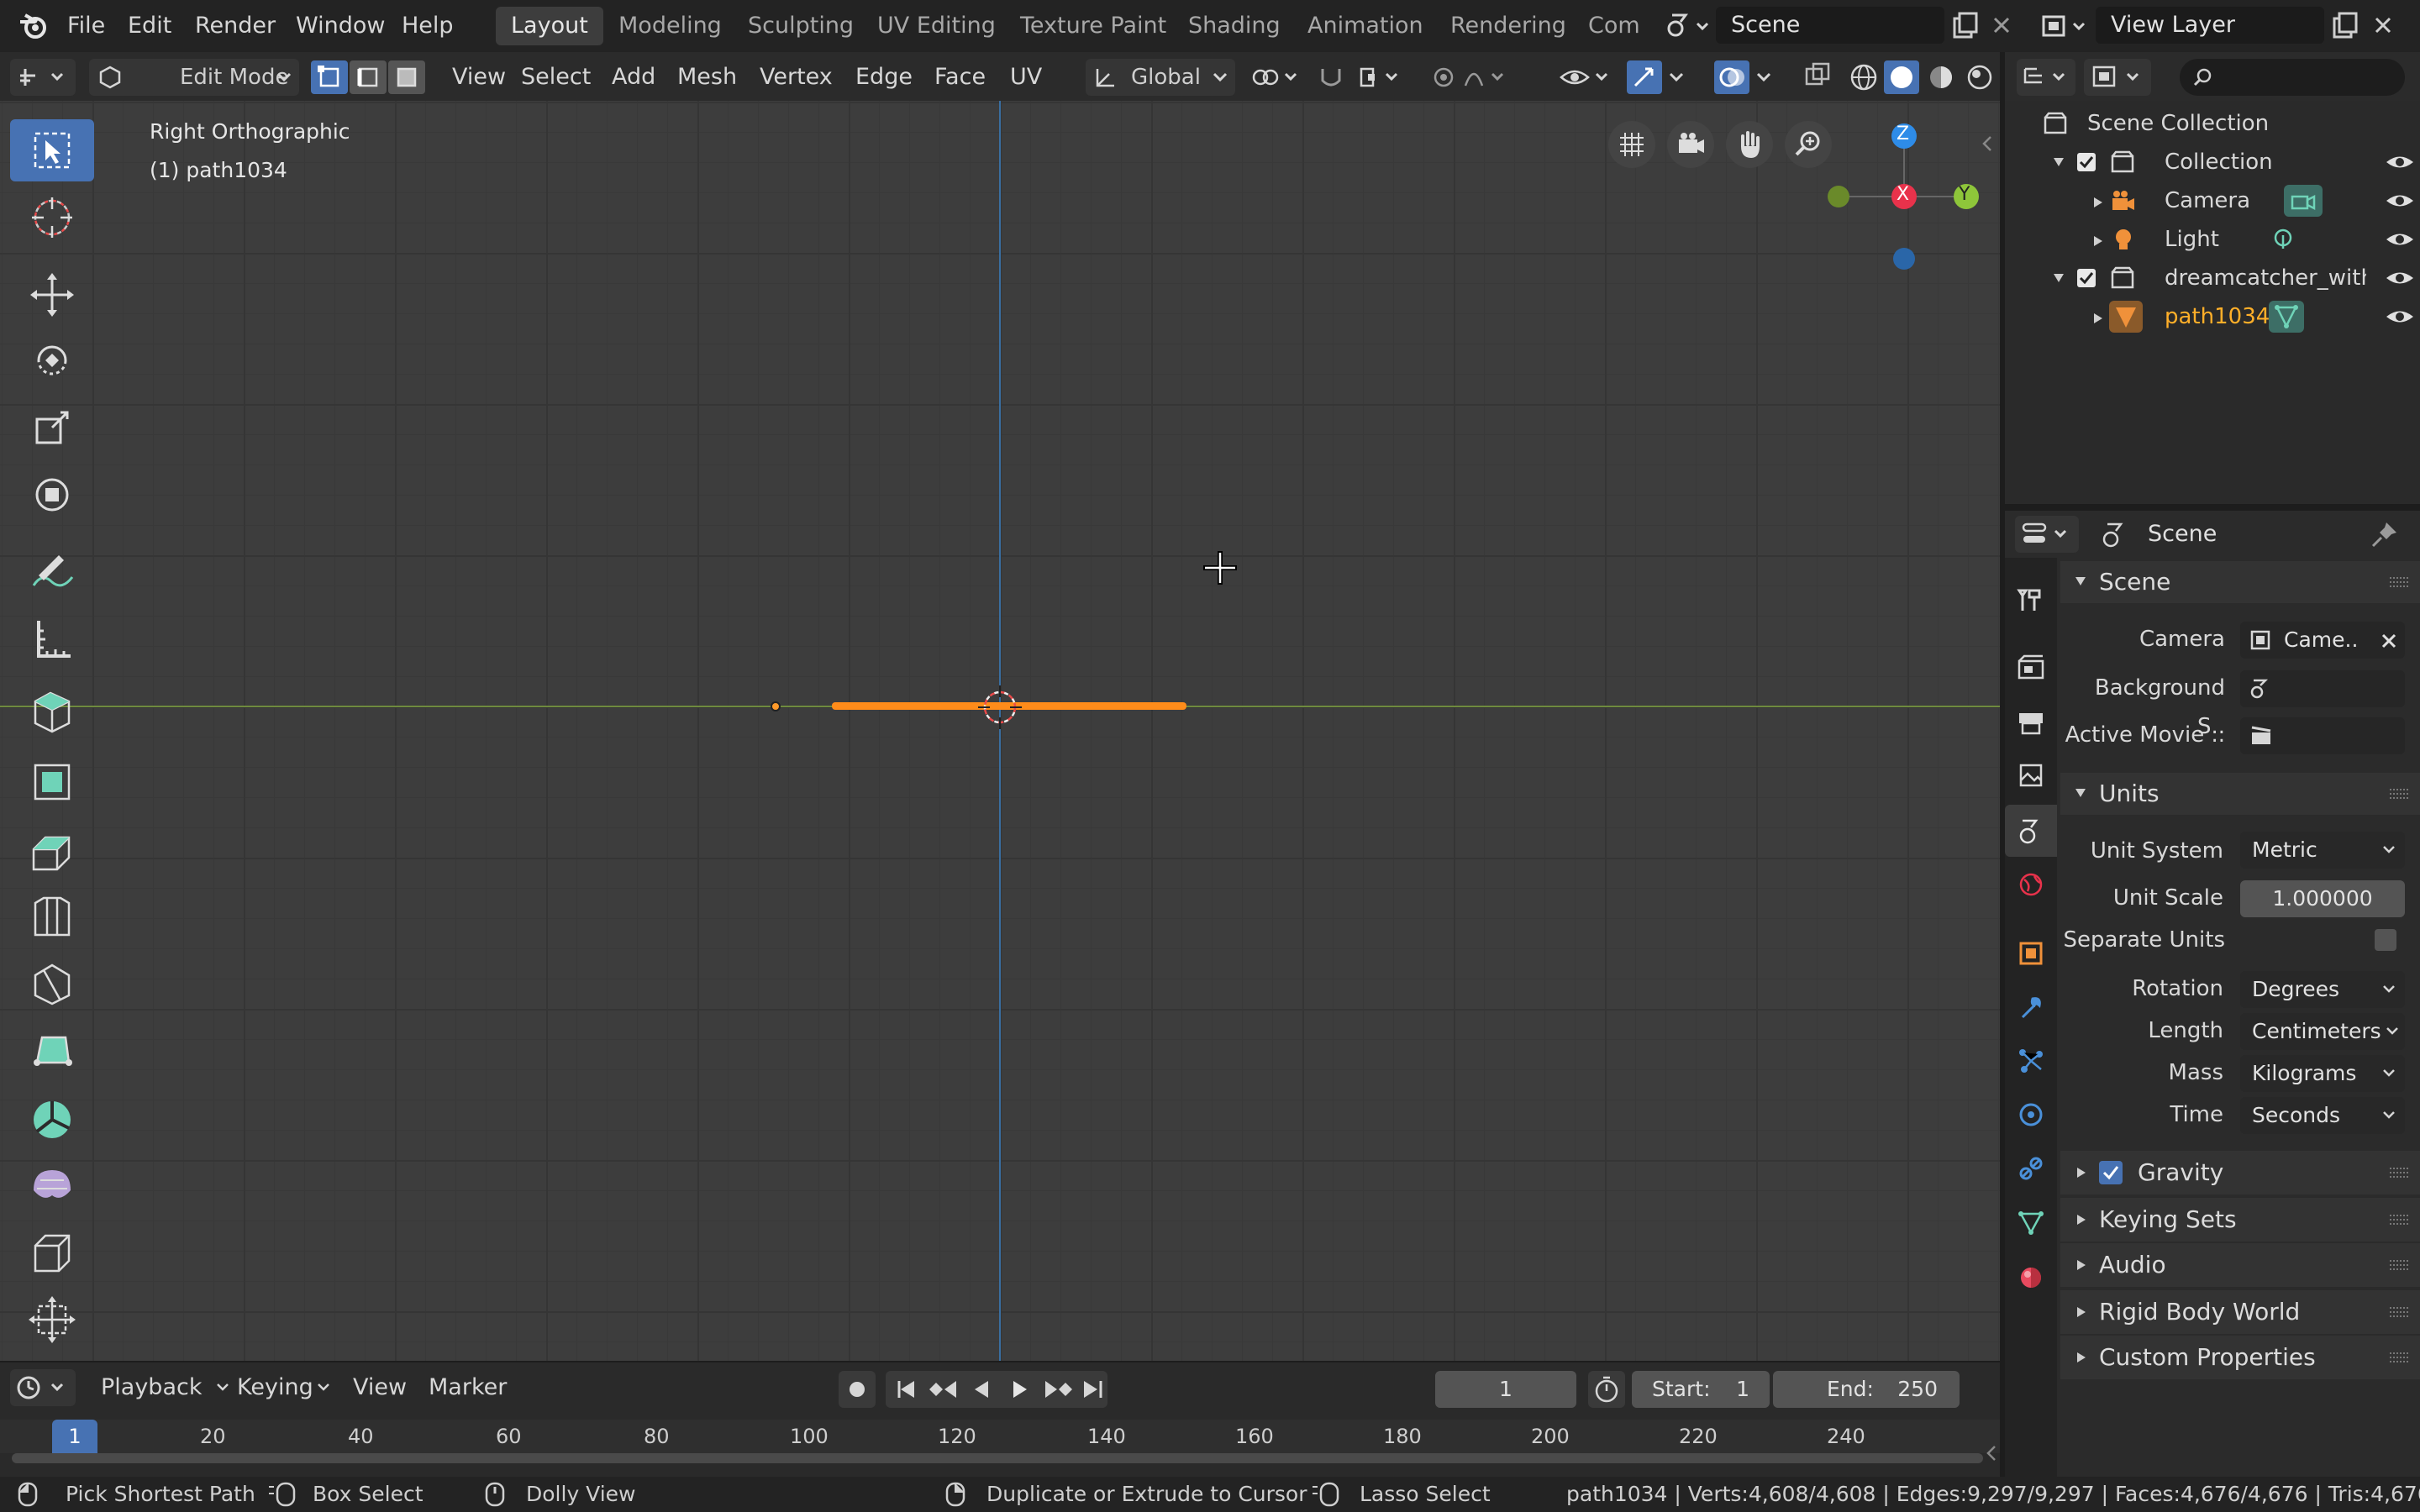  Describe the element at coordinates (1991, 1453) in the screenshot. I see `timeline-sidebar-toggle-icon` at that location.